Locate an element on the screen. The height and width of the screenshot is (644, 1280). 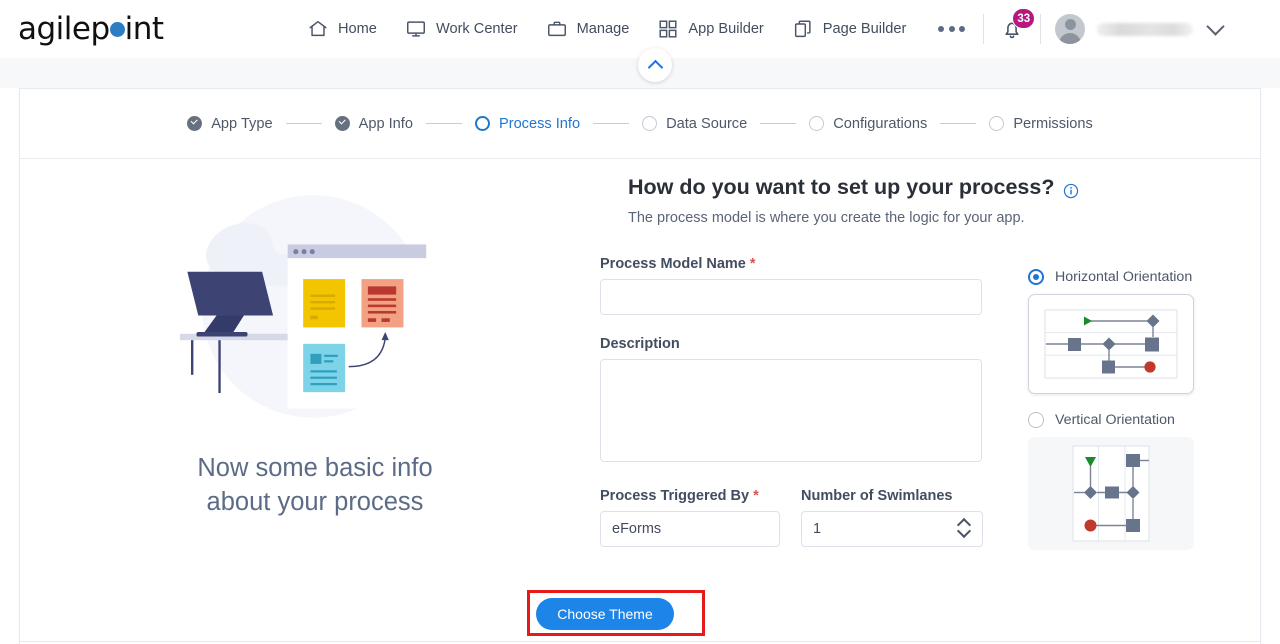
process-triggered-by-value: eForms is located at coordinates (637, 529).